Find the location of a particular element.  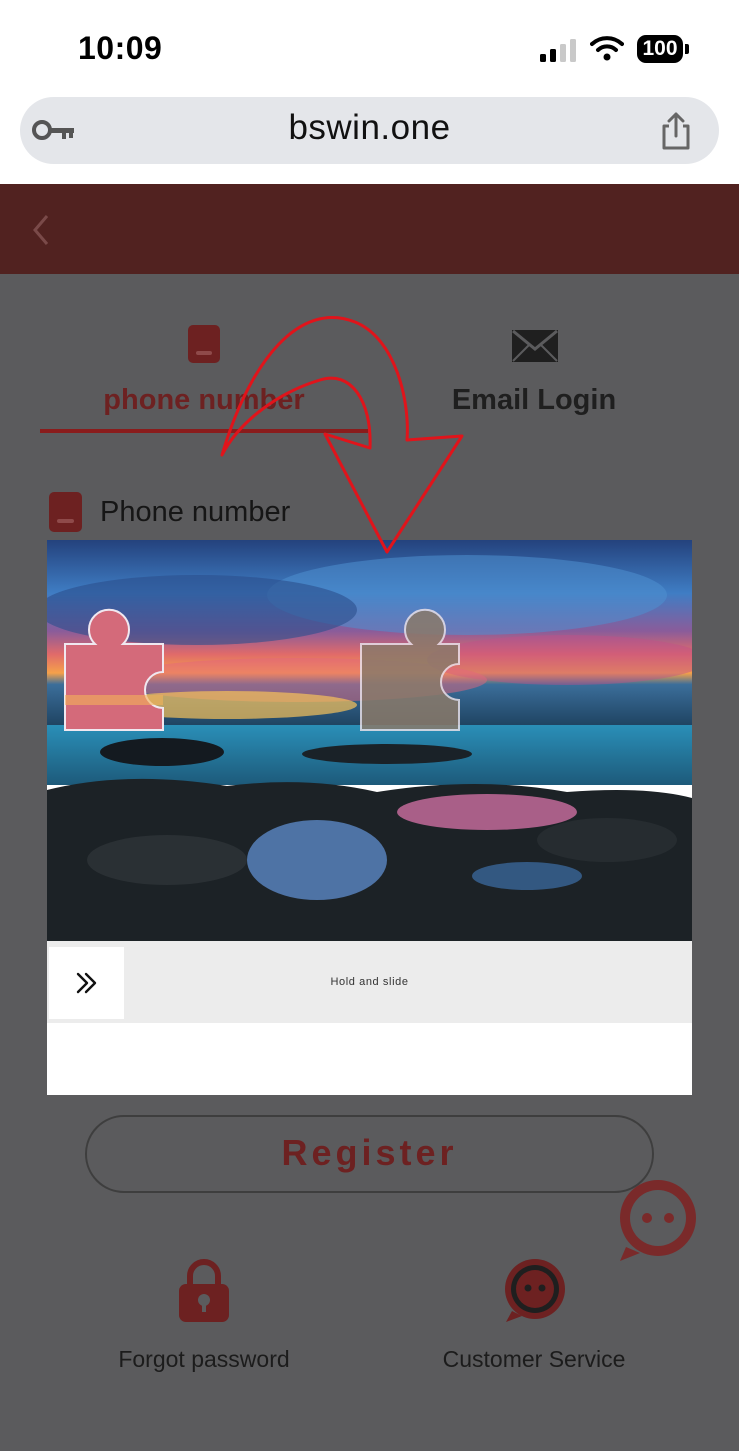

chevron-left-icon is located at coordinates (41, 230).